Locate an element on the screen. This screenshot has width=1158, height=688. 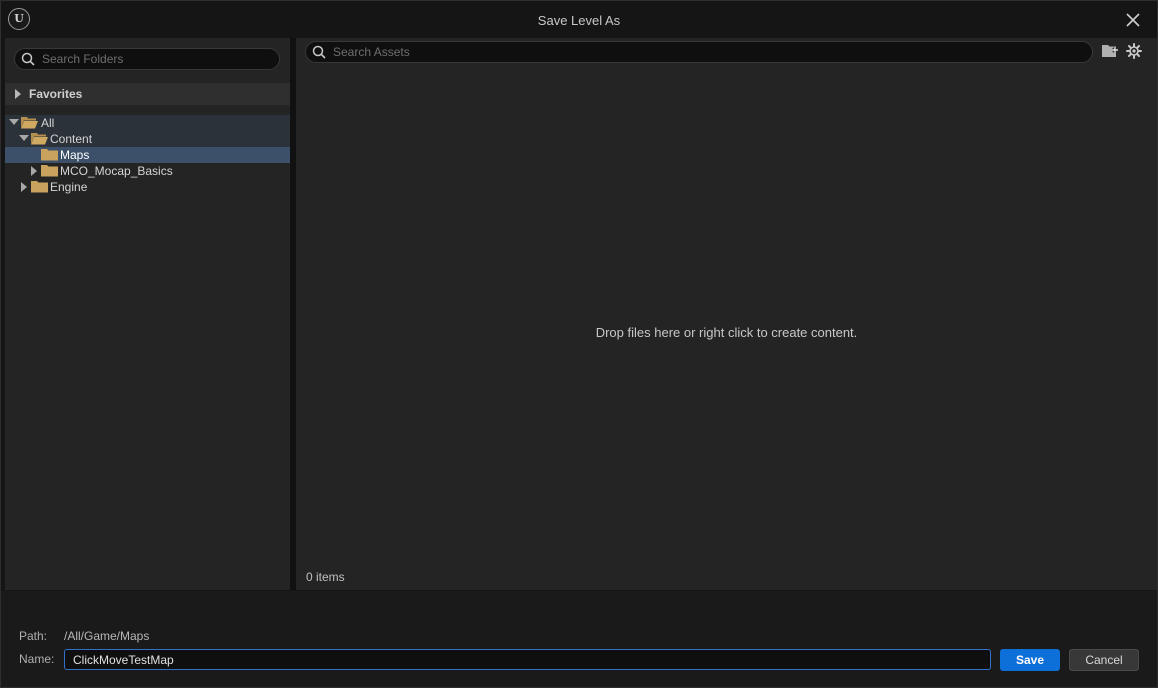
new-folder-icon is located at coordinates (1110, 51).